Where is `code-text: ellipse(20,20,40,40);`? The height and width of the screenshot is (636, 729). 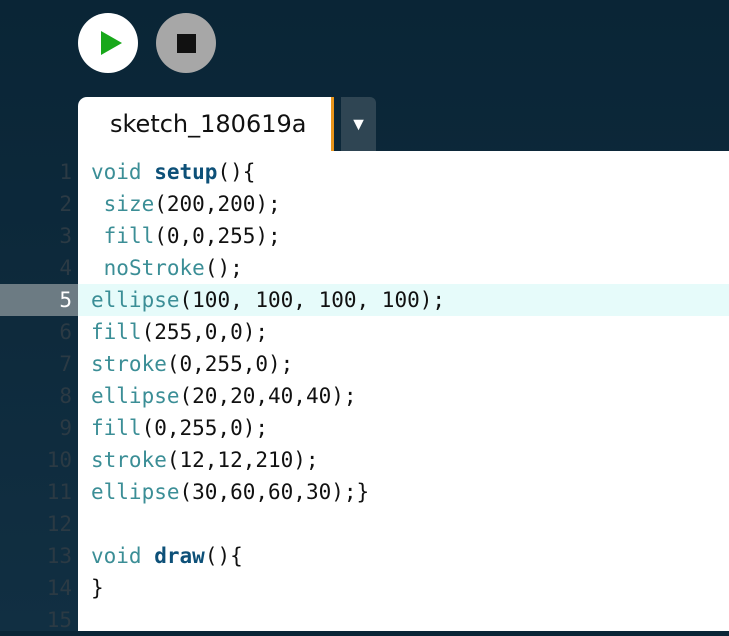 code-text: ellipse(20,20,40,40); is located at coordinates (224, 396).